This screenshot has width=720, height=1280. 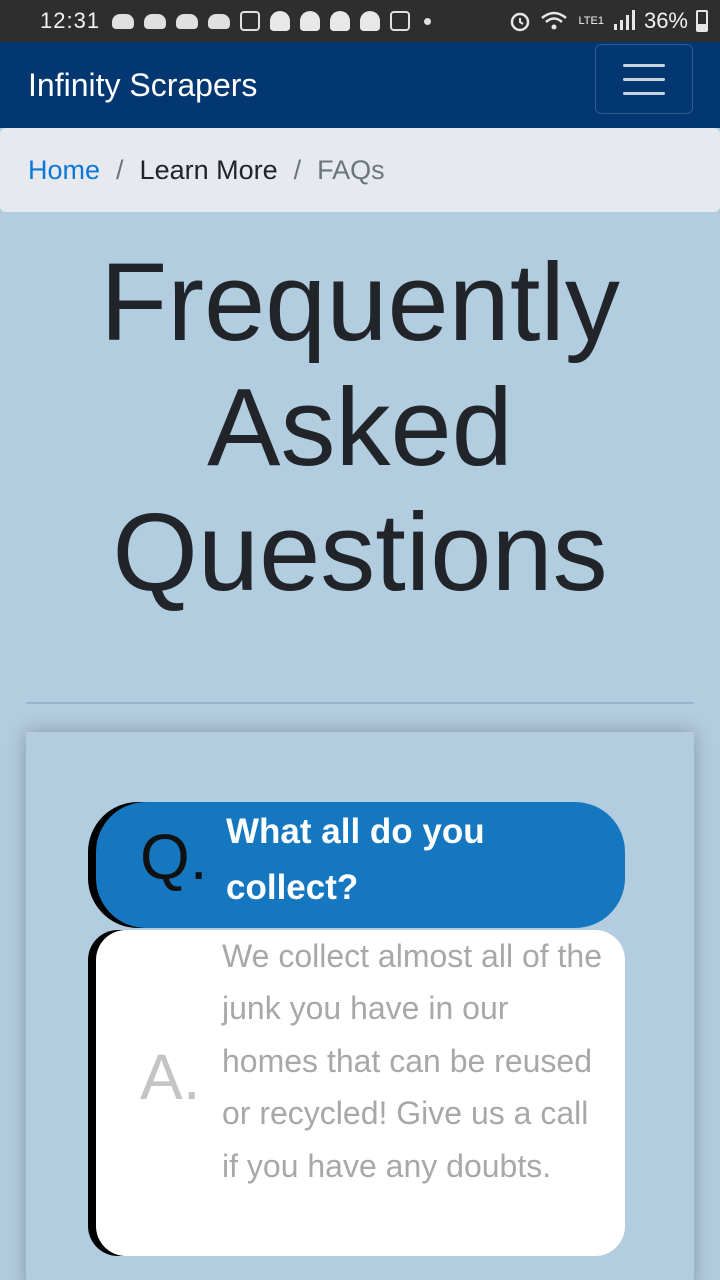 What do you see at coordinates (70, 20) in the screenshot?
I see `status-time: 12:31` at bounding box center [70, 20].